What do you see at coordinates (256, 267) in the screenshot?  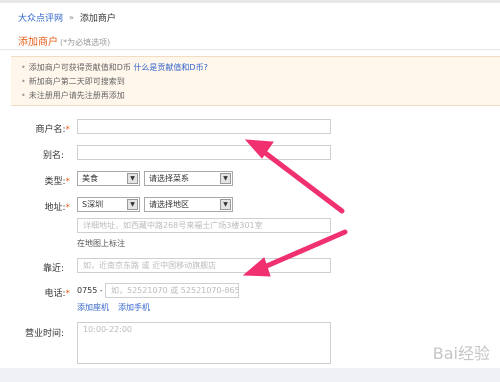 I see `arrow-head-lower` at bounding box center [256, 267].